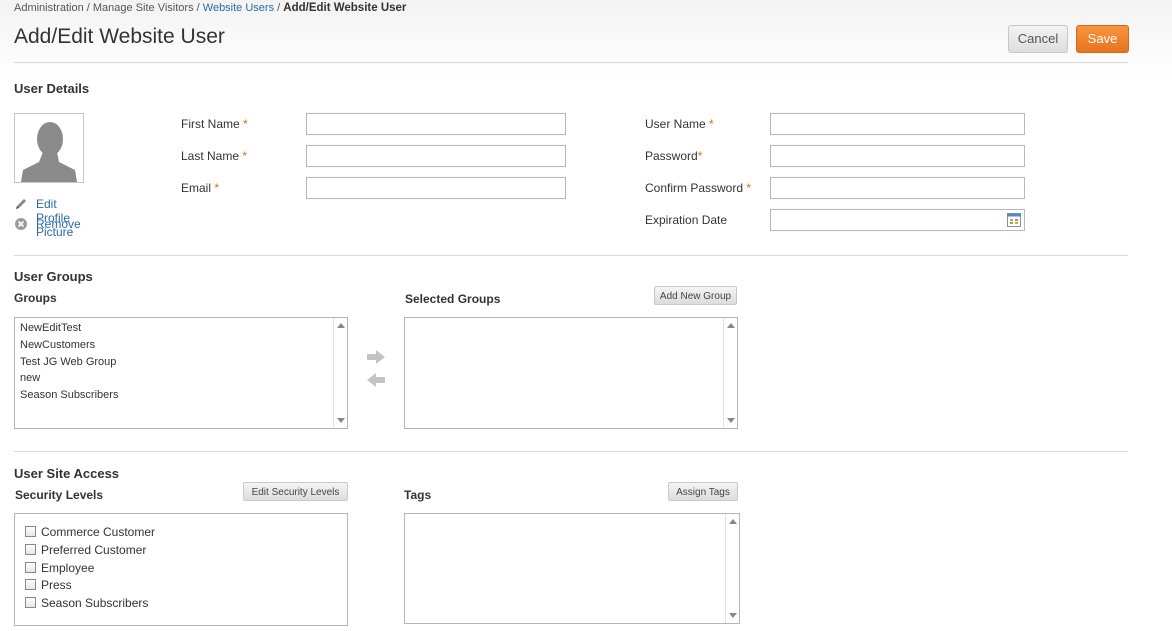 This screenshot has height=631, width=1172. Describe the element at coordinates (238, 8) in the screenshot. I see `breadcrumb-website-users: Website Users` at that location.